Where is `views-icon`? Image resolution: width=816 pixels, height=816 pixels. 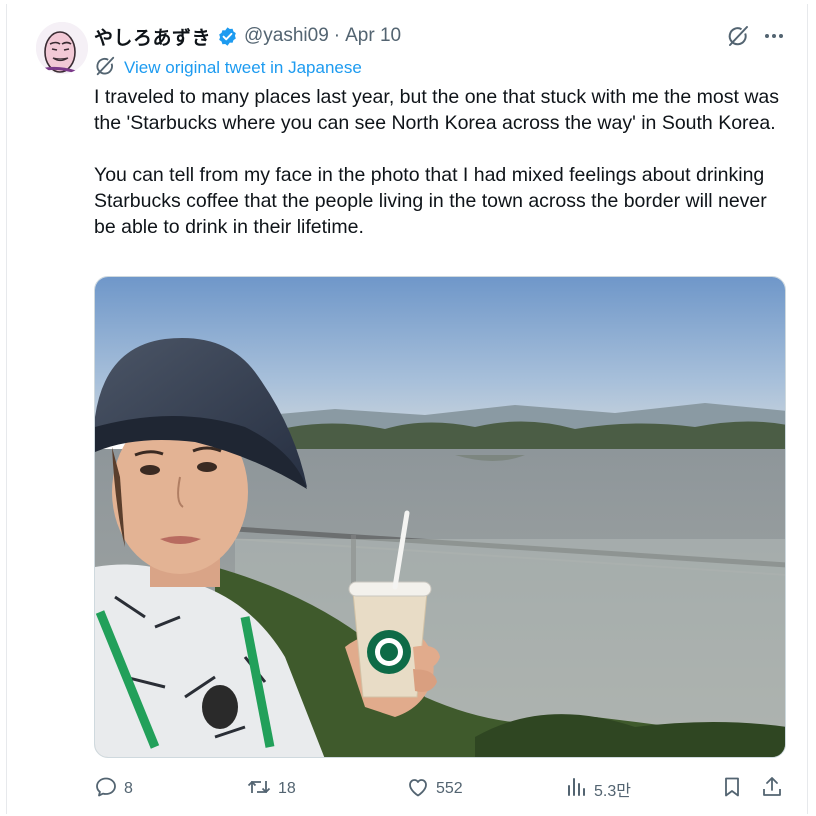 views-icon is located at coordinates (576, 789).